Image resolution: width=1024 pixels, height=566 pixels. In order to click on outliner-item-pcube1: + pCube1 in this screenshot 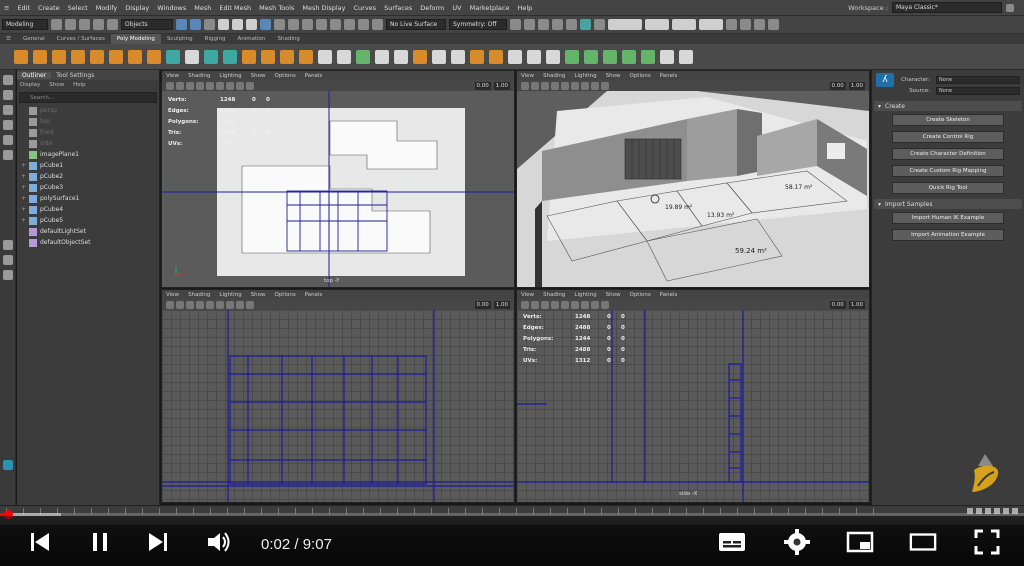, I will do `click(90, 165)`.